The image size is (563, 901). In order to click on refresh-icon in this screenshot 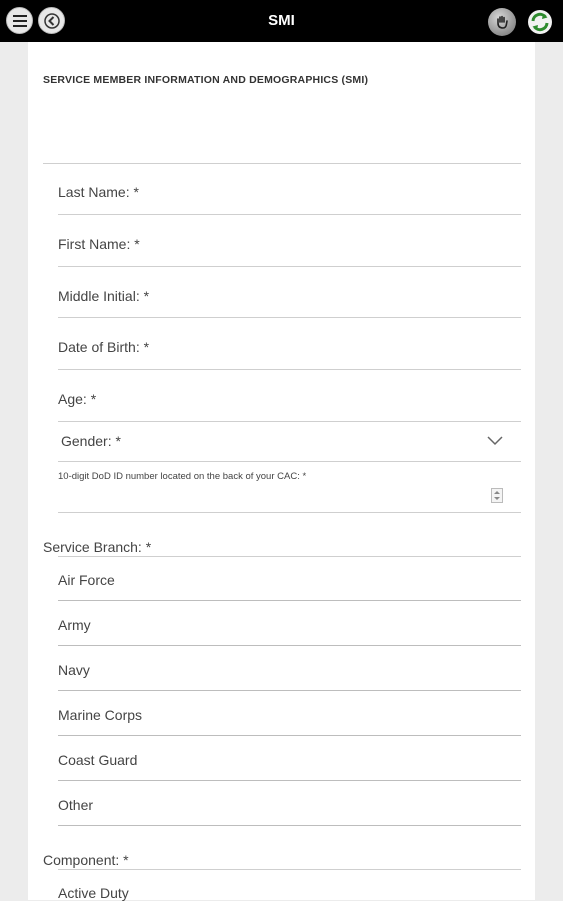, I will do `click(540, 22)`.